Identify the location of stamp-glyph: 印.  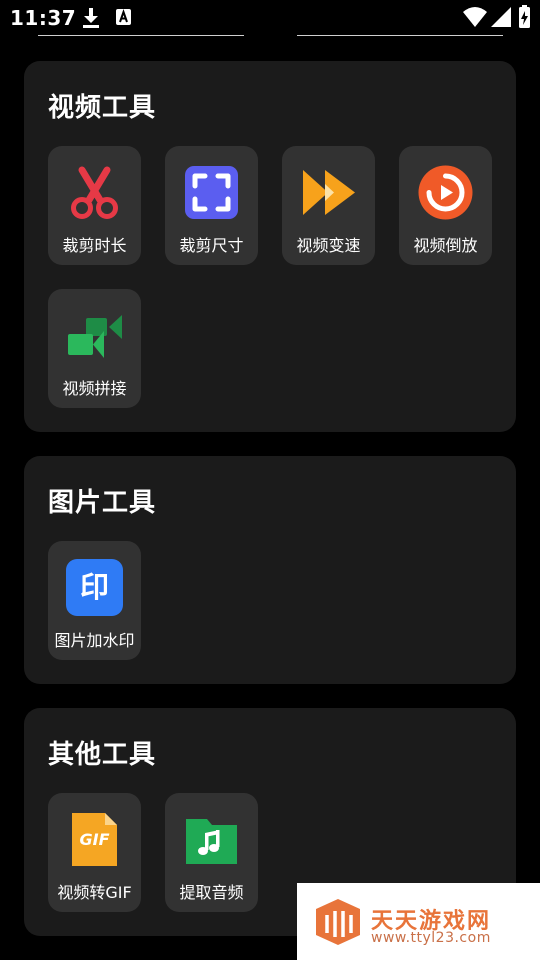
(94, 587).